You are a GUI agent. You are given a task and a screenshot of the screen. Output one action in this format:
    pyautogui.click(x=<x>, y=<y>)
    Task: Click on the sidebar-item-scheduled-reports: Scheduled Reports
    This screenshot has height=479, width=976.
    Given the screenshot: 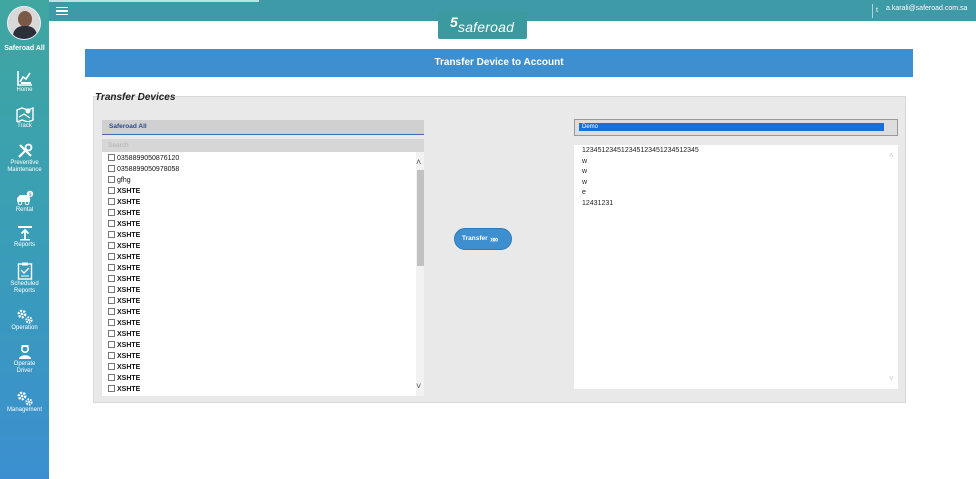 What is the action you would take?
    pyautogui.click(x=24, y=278)
    